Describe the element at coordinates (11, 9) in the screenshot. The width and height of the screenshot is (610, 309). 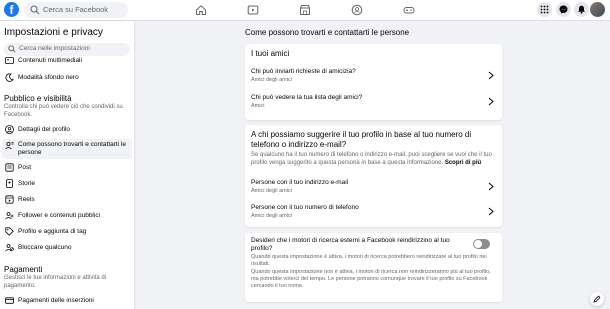
I see `facebook-logo: f` at that location.